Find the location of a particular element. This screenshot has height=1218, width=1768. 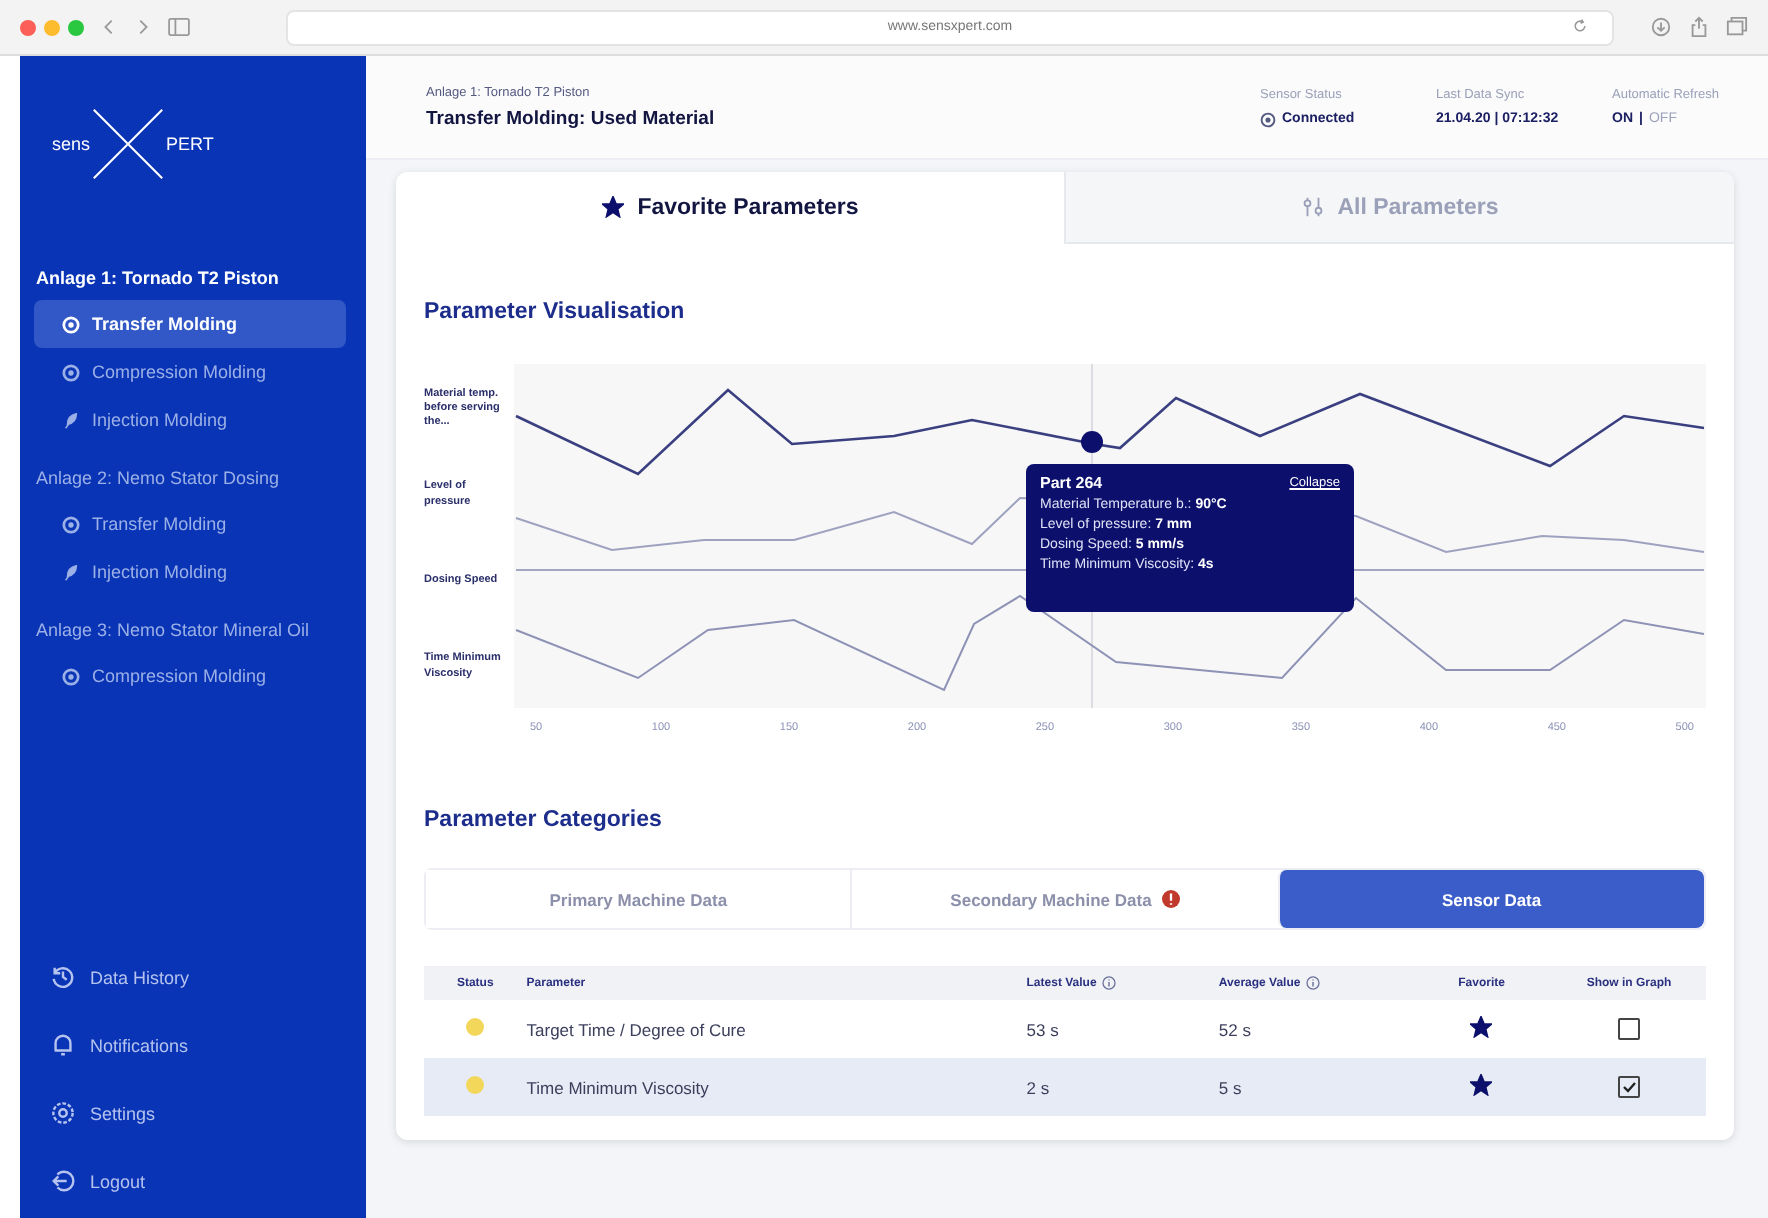

category-tab: Sensor Data is located at coordinates (1490, 899).